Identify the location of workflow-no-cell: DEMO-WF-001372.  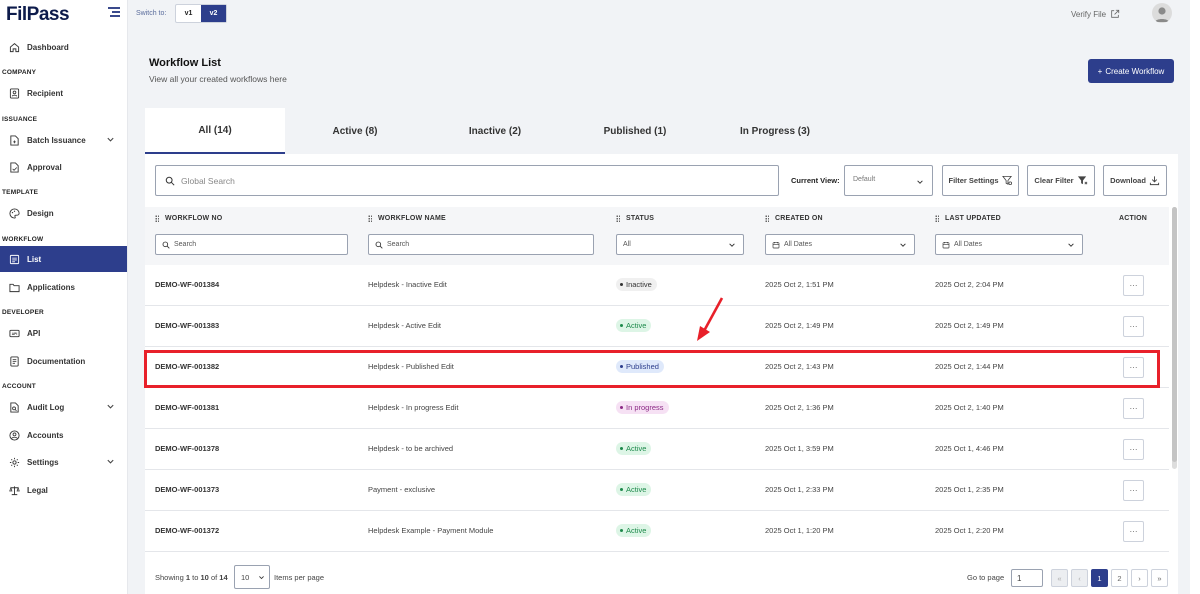
(187, 530).